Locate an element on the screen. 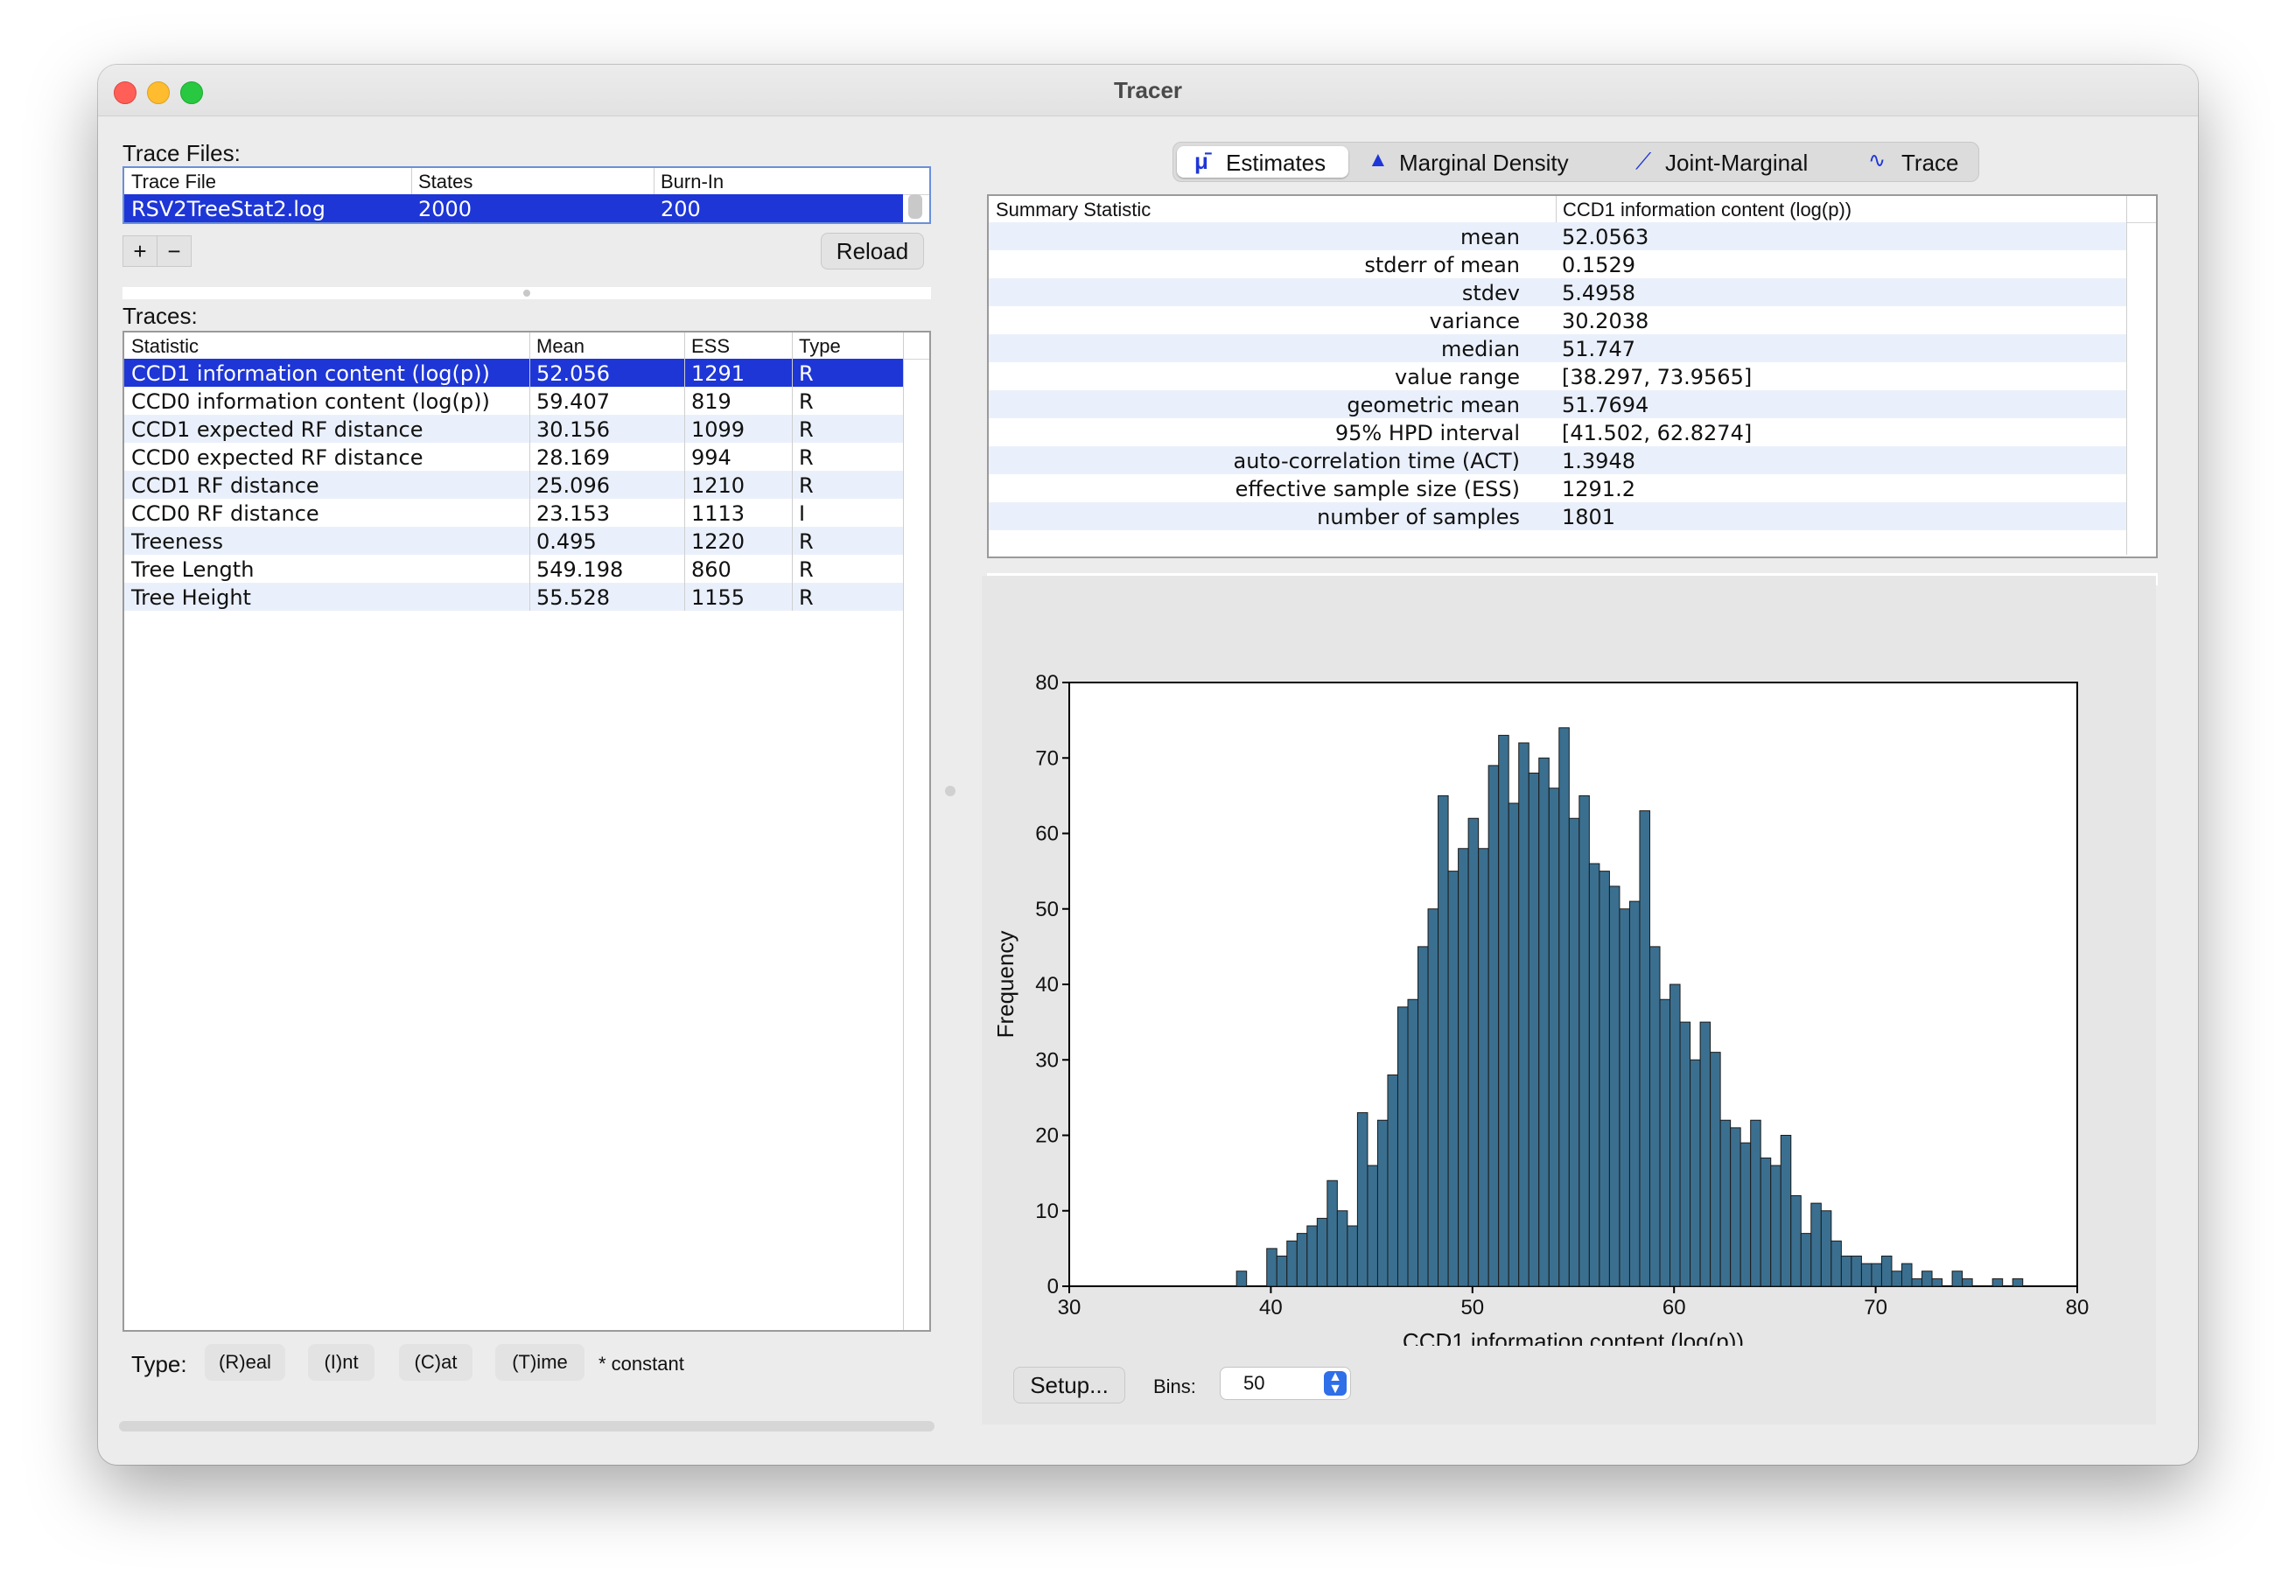 The height and width of the screenshot is (1596, 2296). trace-ess: 1099 is located at coordinates (718, 429).